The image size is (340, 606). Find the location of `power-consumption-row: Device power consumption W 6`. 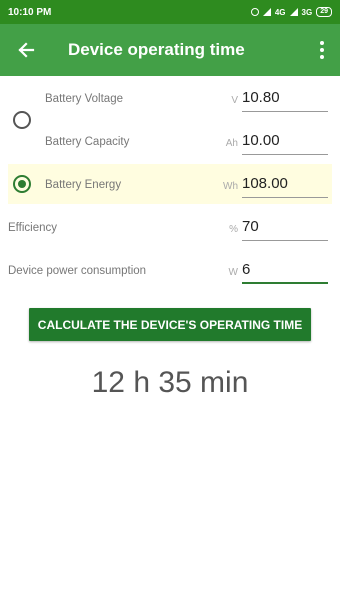

power-consumption-row: Device power consumption W 6 is located at coordinates (170, 277).